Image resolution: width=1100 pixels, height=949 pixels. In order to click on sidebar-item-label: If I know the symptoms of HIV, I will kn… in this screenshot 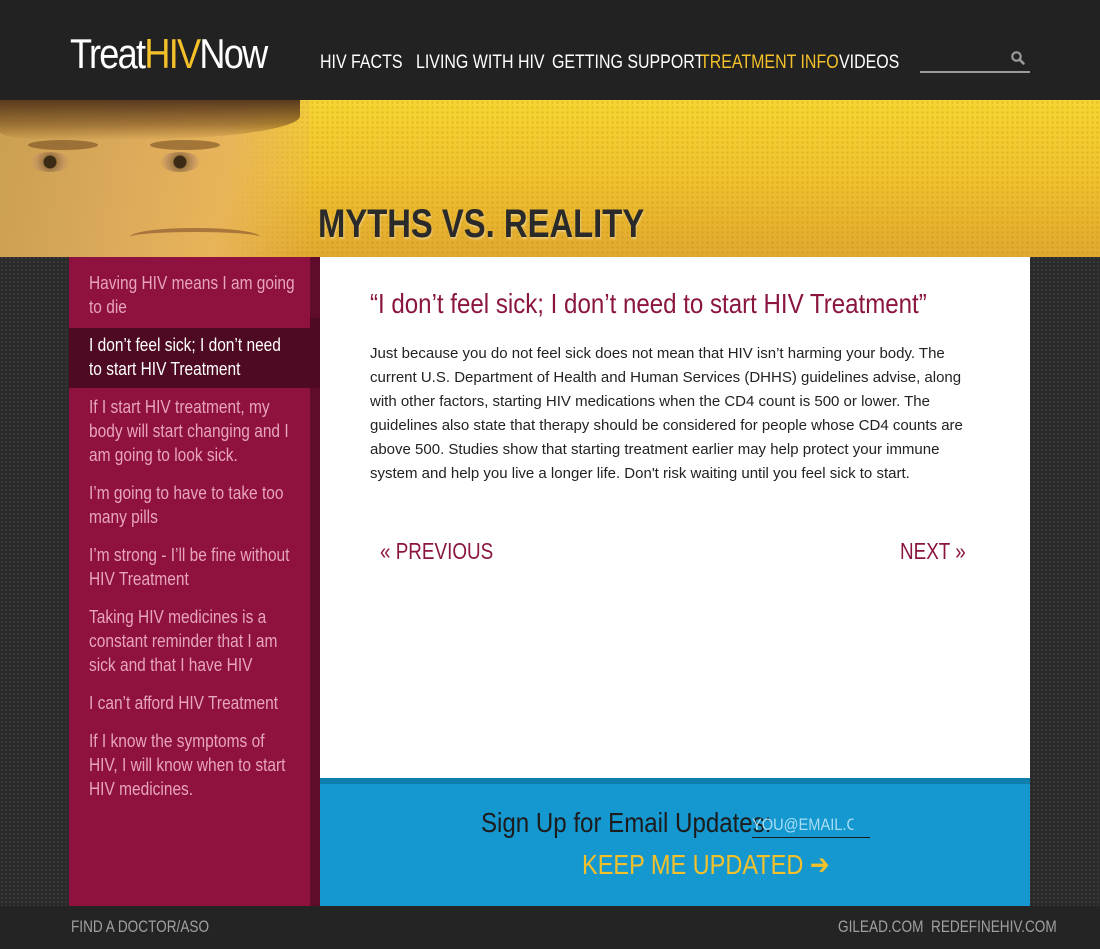, I will do `click(187, 765)`.